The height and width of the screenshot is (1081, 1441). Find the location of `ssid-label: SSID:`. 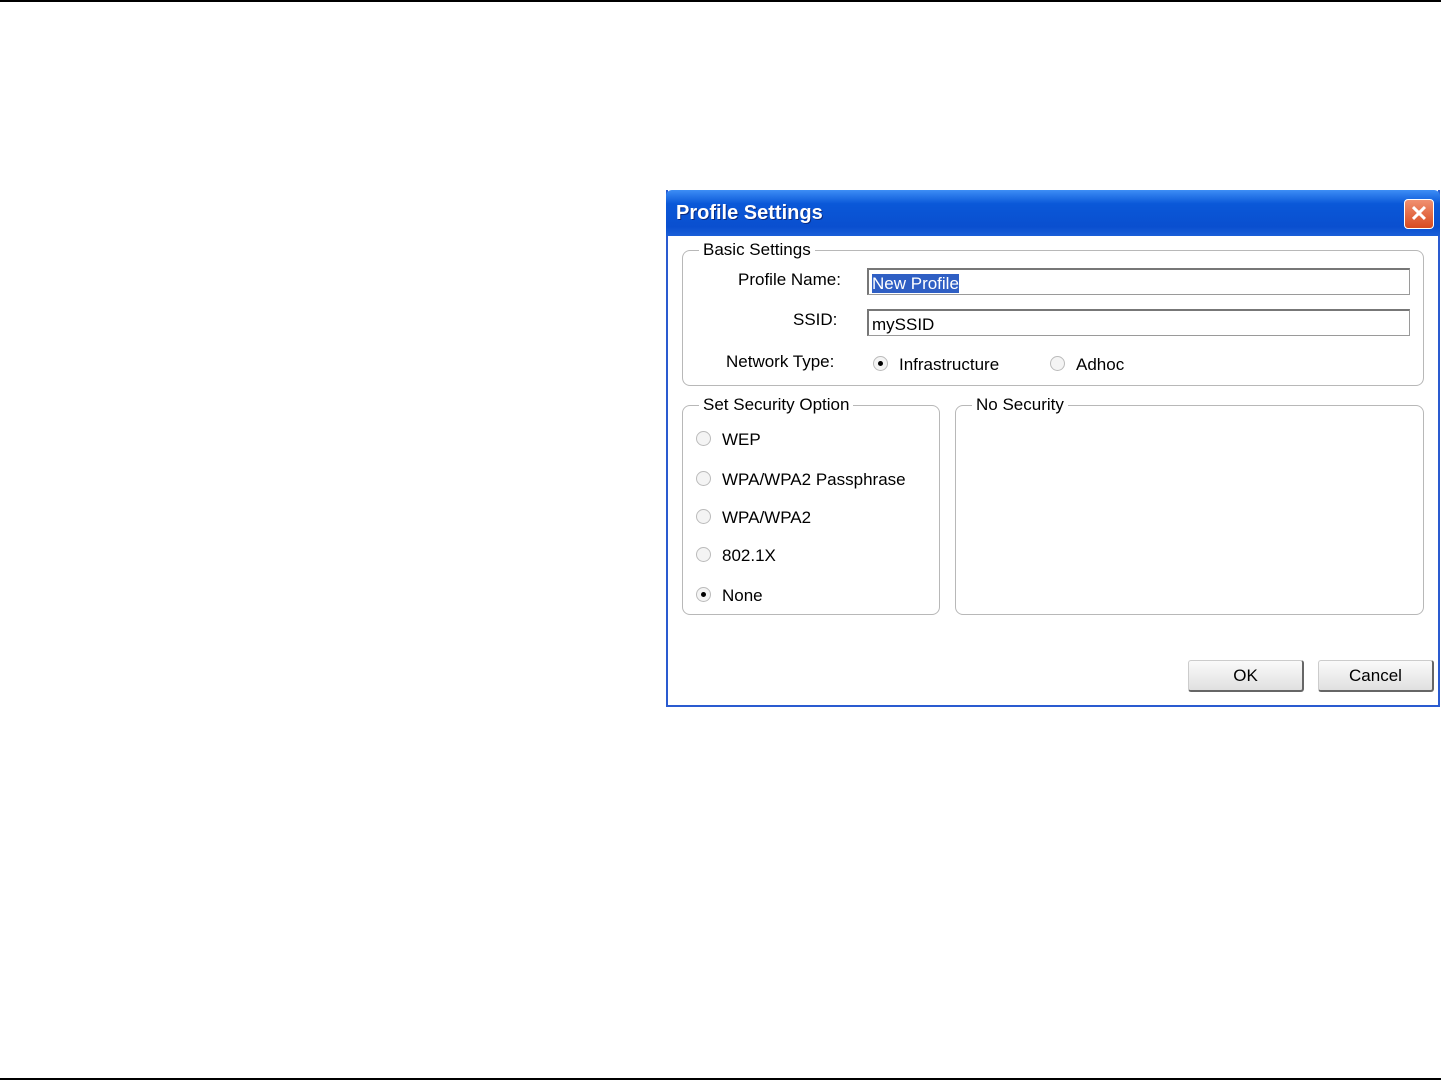

ssid-label: SSID: is located at coordinates (815, 319).